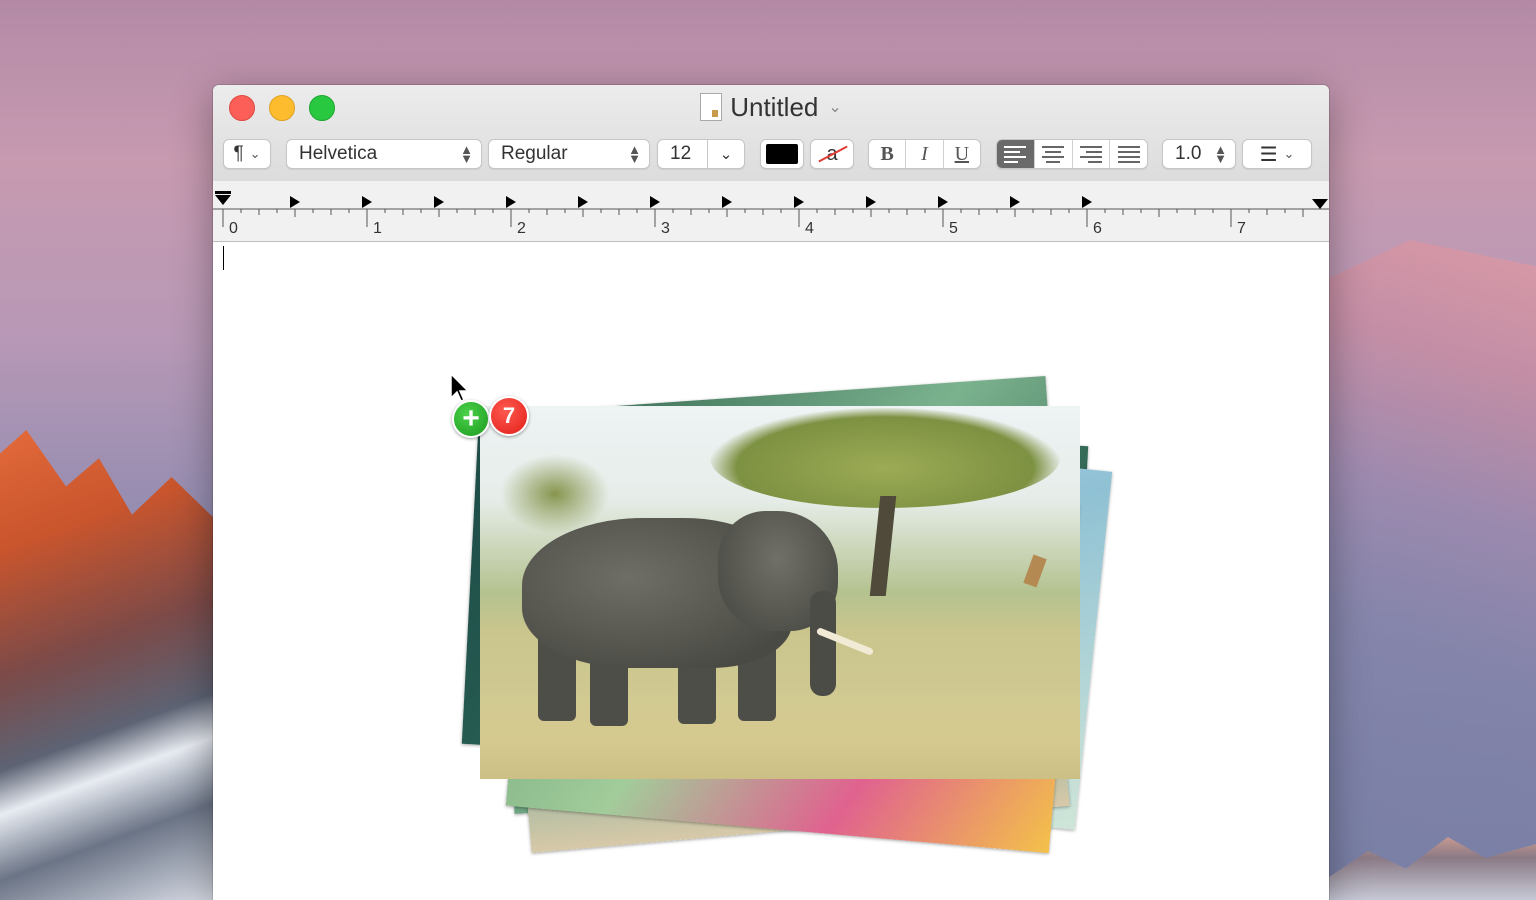  What do you see at coordinates (110, 665) in the screenshot?
I see `desktop-mountain-left` at bounding box center [110, 665].